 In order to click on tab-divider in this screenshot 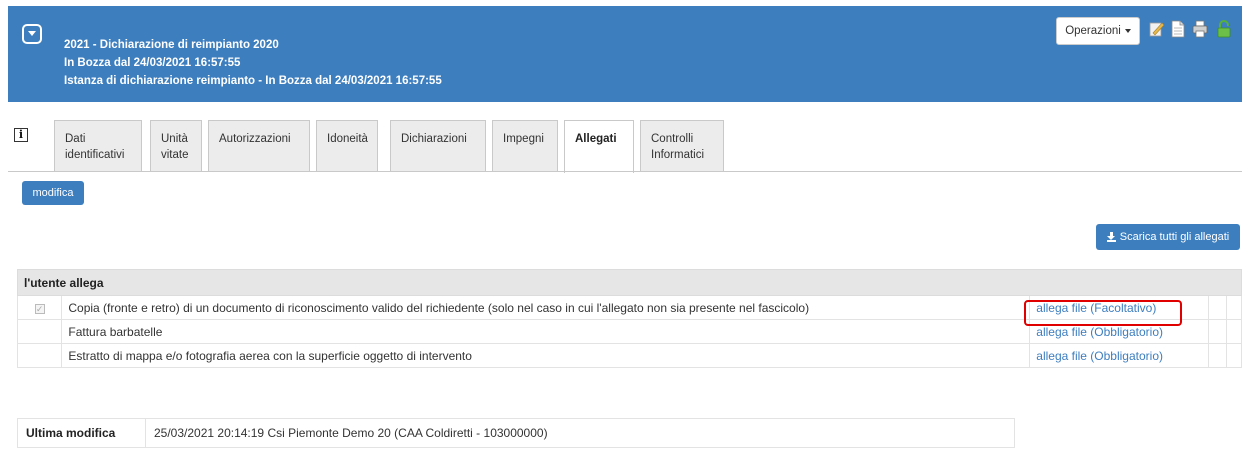, I will do `click(625, 171)`.